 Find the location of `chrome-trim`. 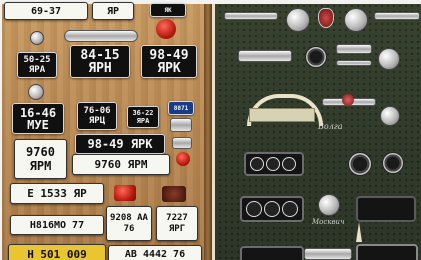

chrome-trim is located at coordinates (354, 63).